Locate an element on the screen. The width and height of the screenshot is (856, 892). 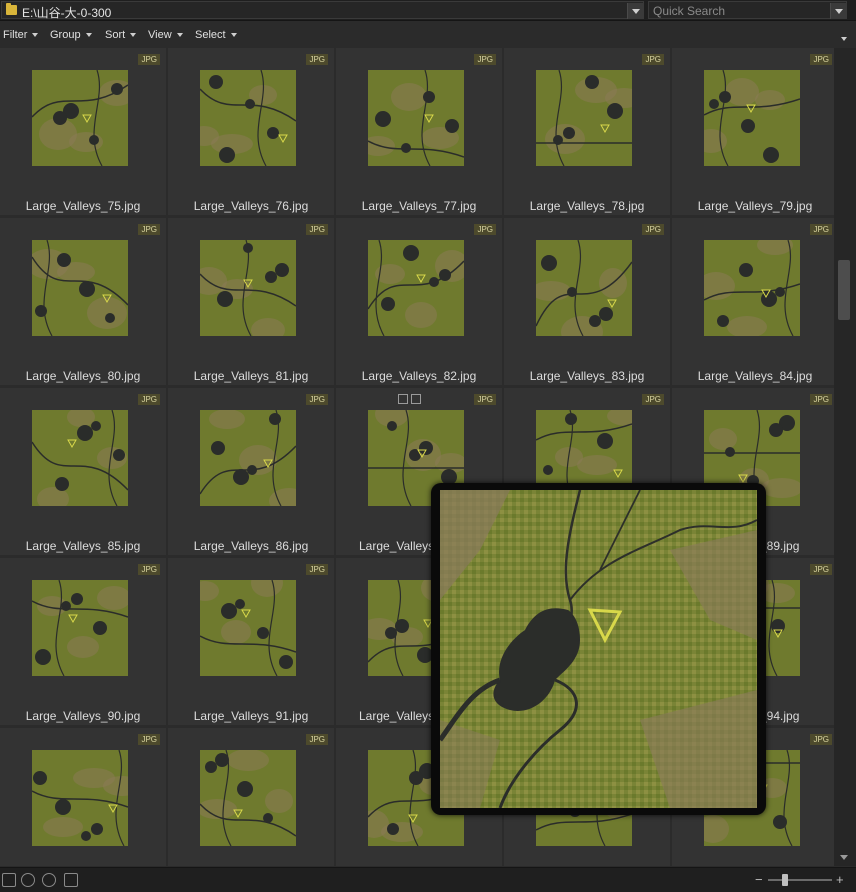
file-name-label: _94.jpg is located at coordinates (780, 716).